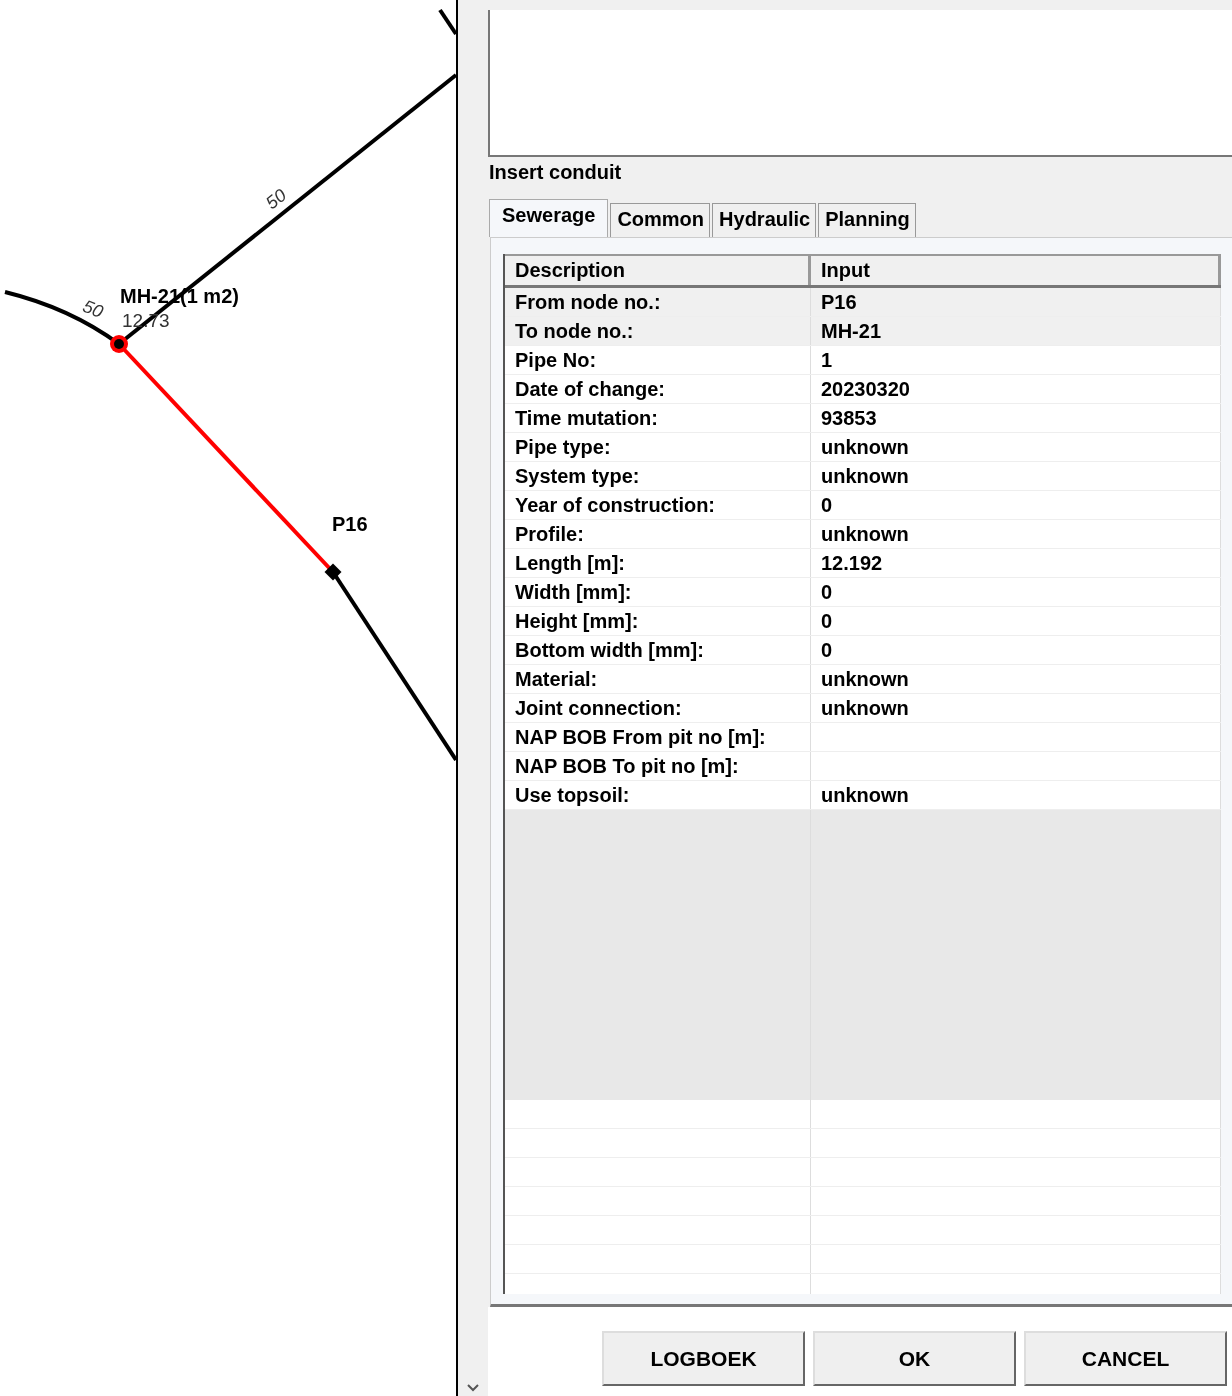 Image resolution: width=1232 pixels, height=1396 pixels. I want to click on table-row: Material: unknown, so click(863, 679).